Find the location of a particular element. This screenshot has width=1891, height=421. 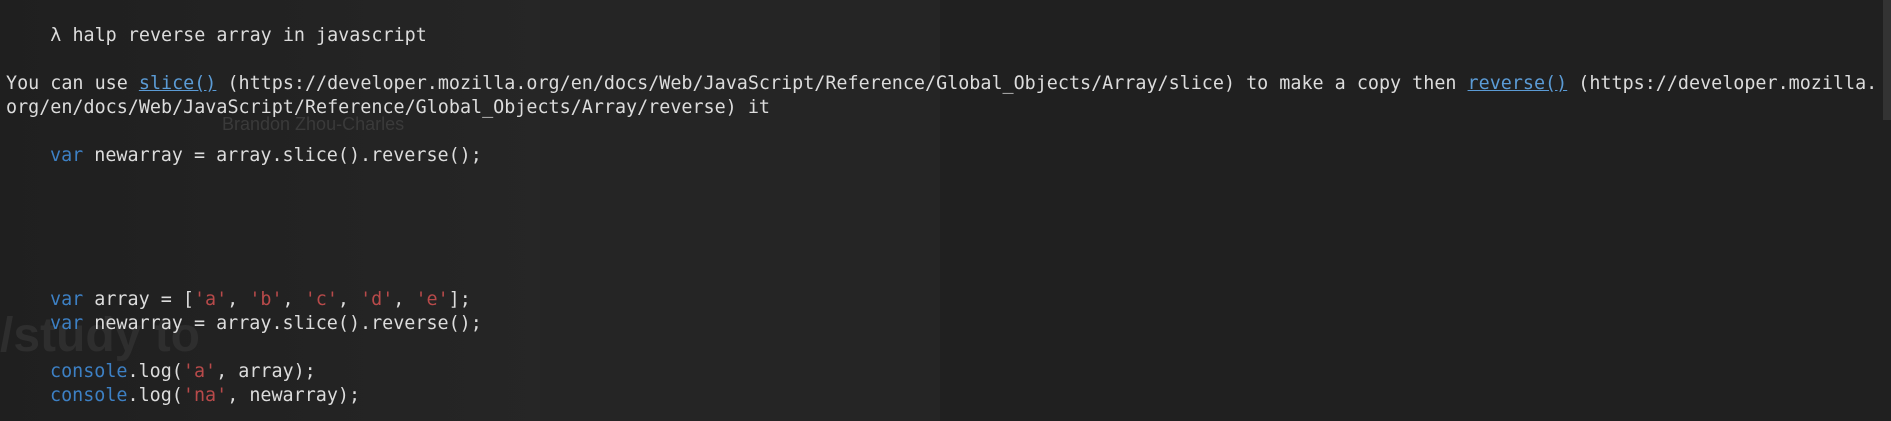

code-line-log-a: console.log('a', array); is located at coordinates (161, 372).